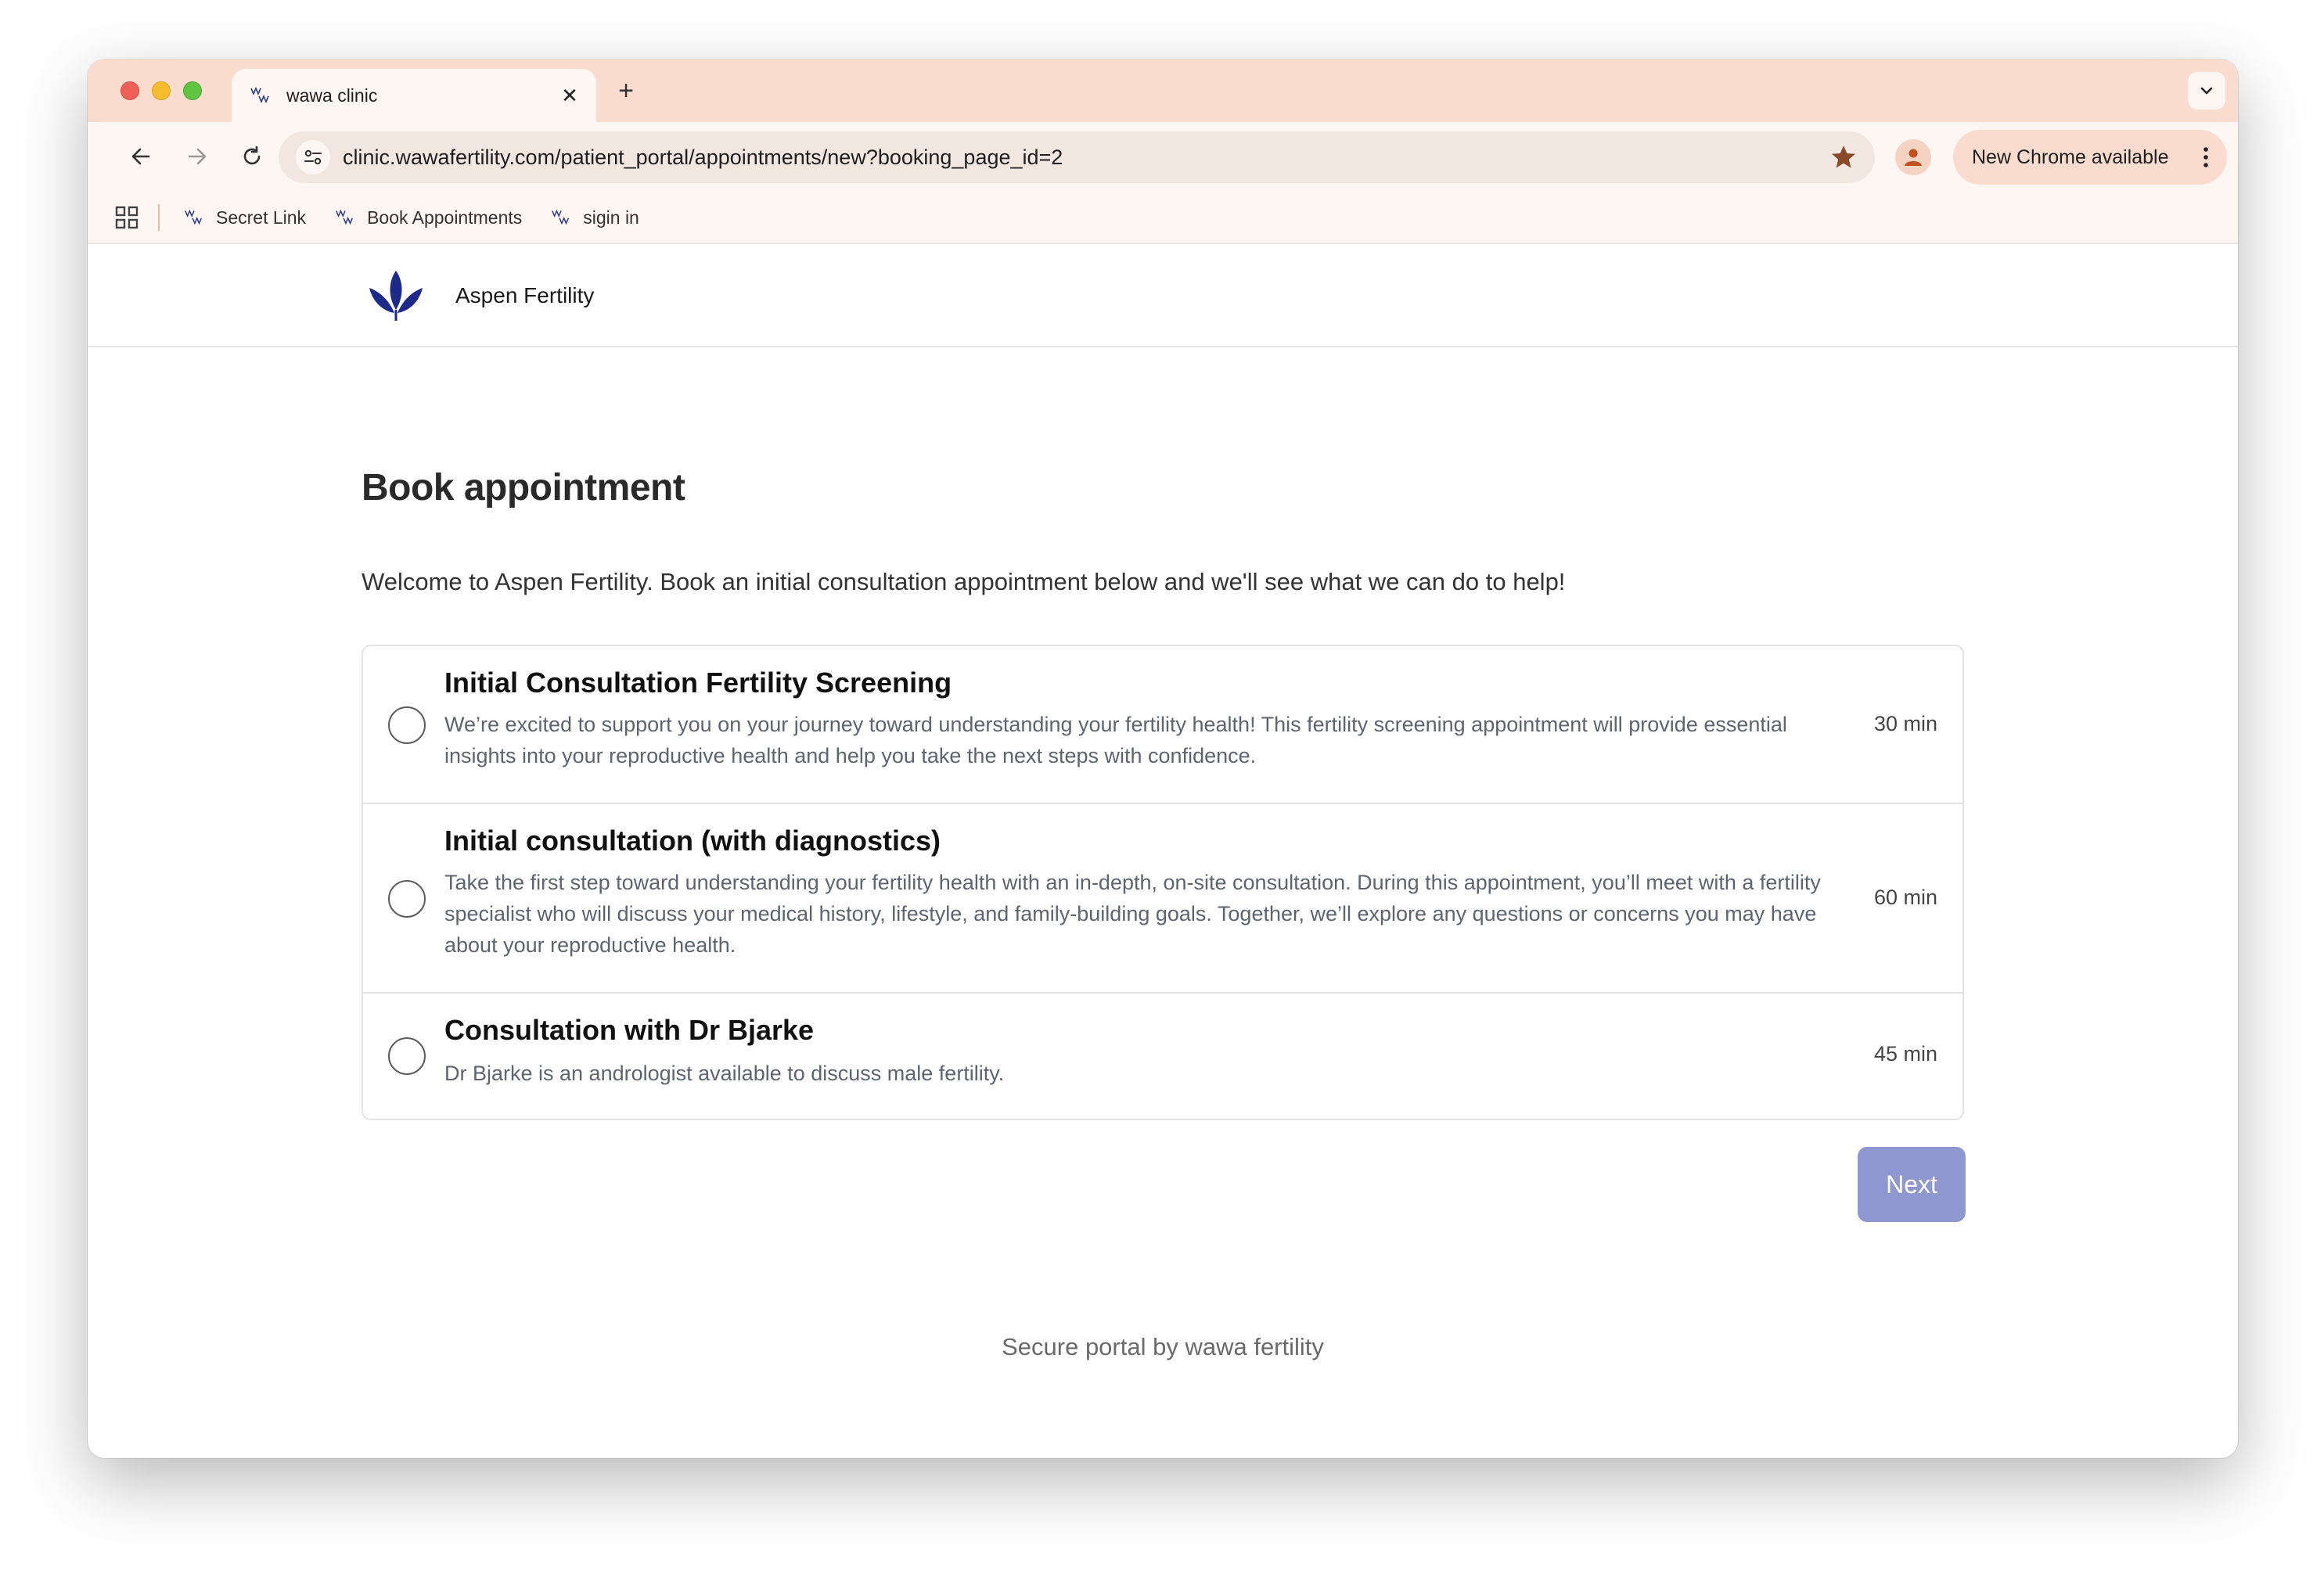  I want to click on brand-name: Aspen Fertility, so click(525, 295).